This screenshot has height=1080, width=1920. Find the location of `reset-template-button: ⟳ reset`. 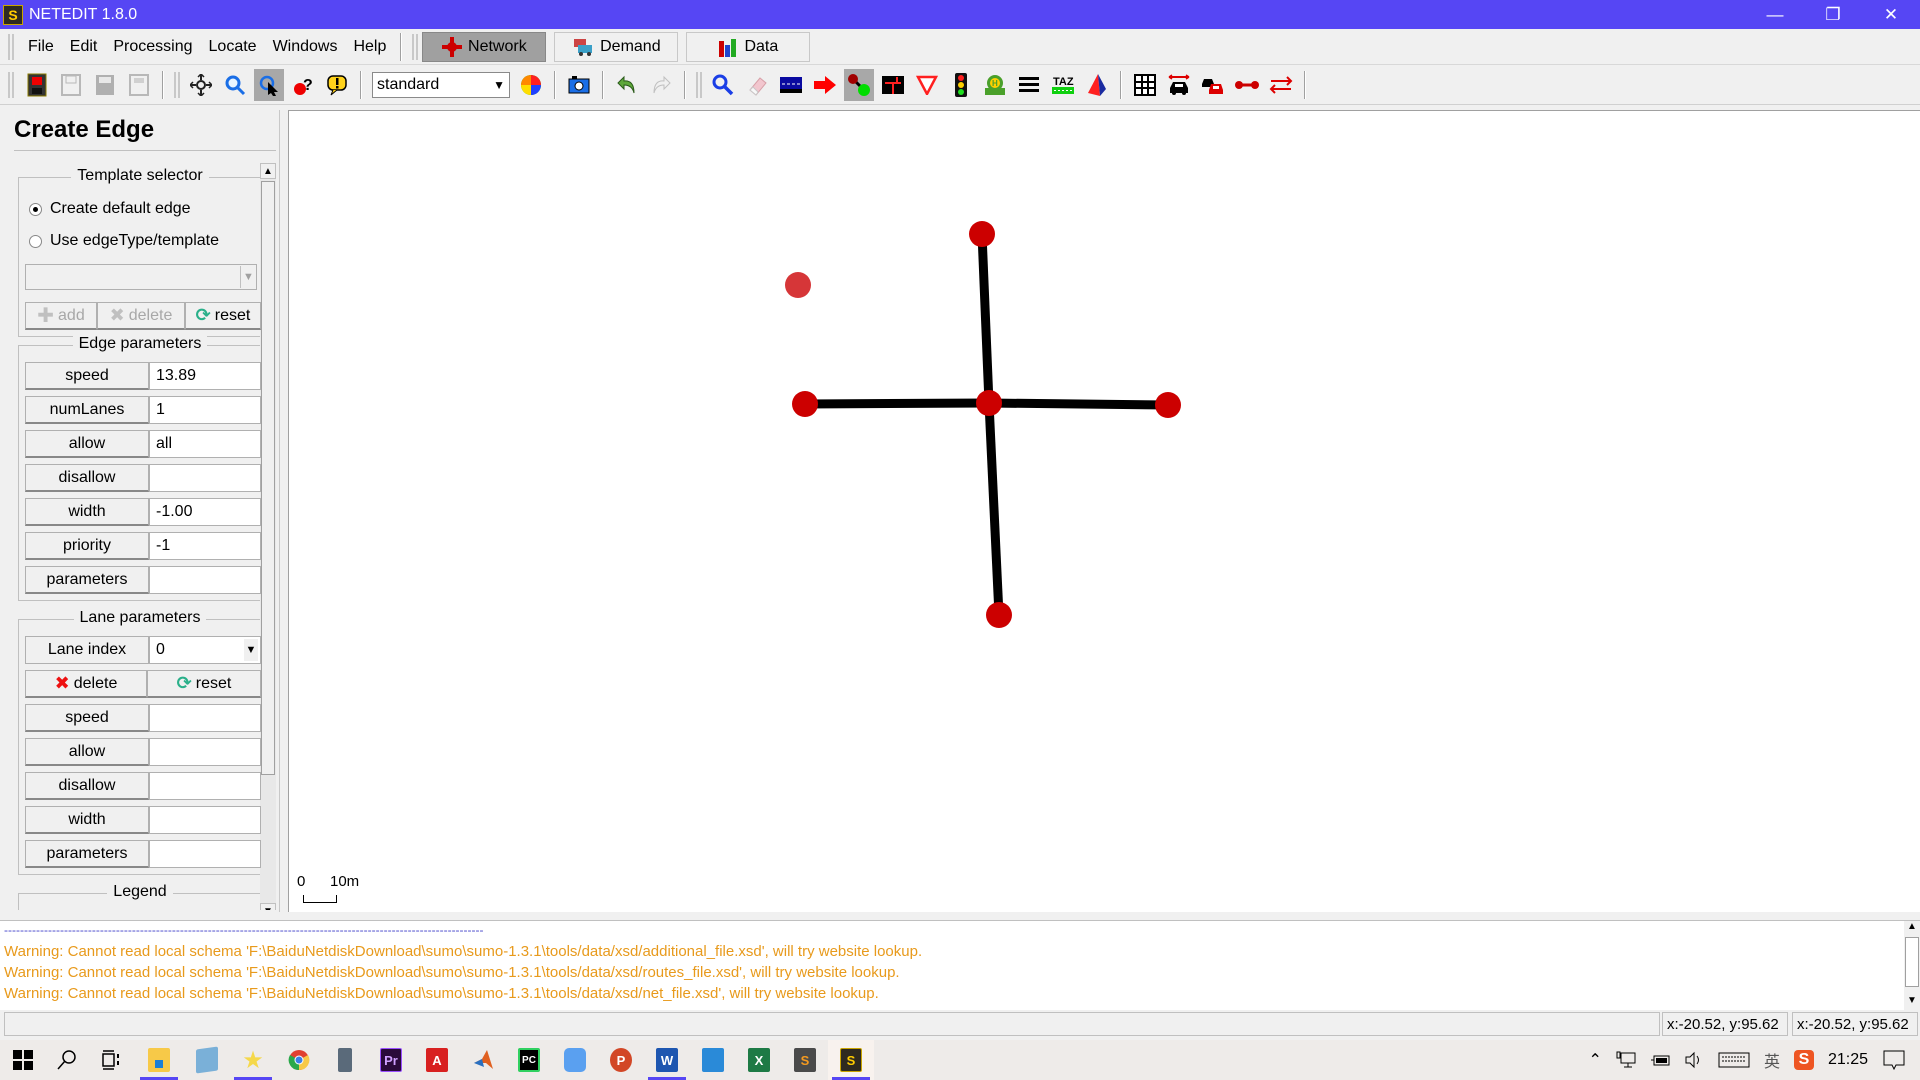

reset-template-button: ⟳ reset is located at coordinates (223, 316).